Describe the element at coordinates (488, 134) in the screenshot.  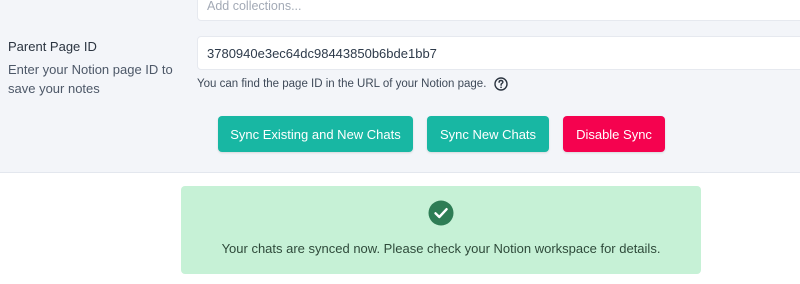
I see `sync-new-chats-button: Sync New Chats` at that location.